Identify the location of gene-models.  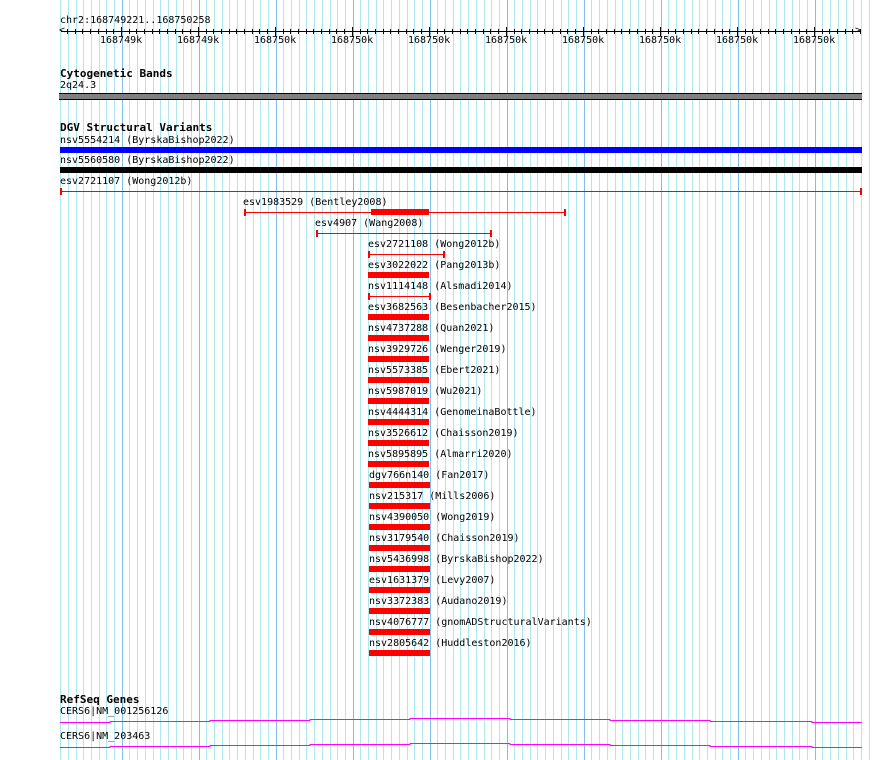
(461, 733).